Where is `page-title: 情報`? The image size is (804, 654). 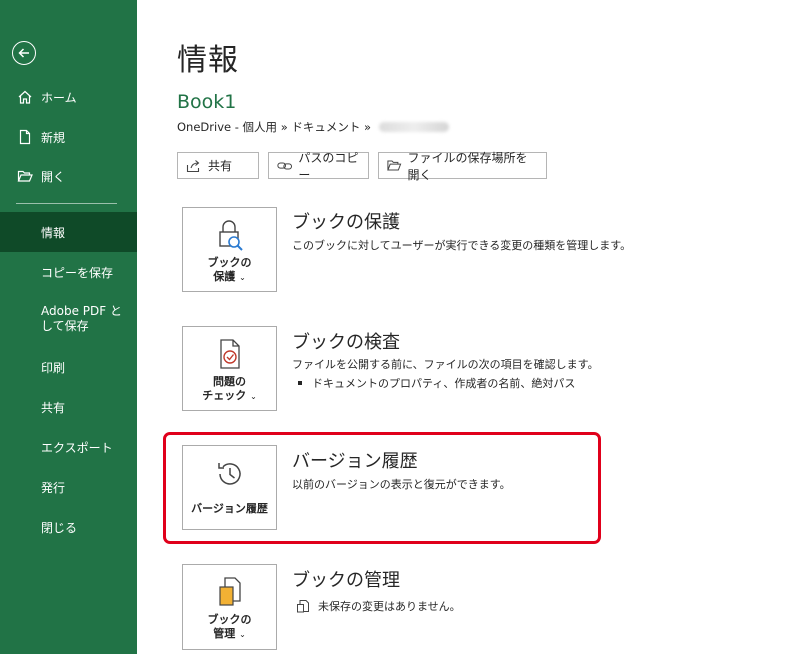
page-title: 情報 is located at coordinates (208, 60).